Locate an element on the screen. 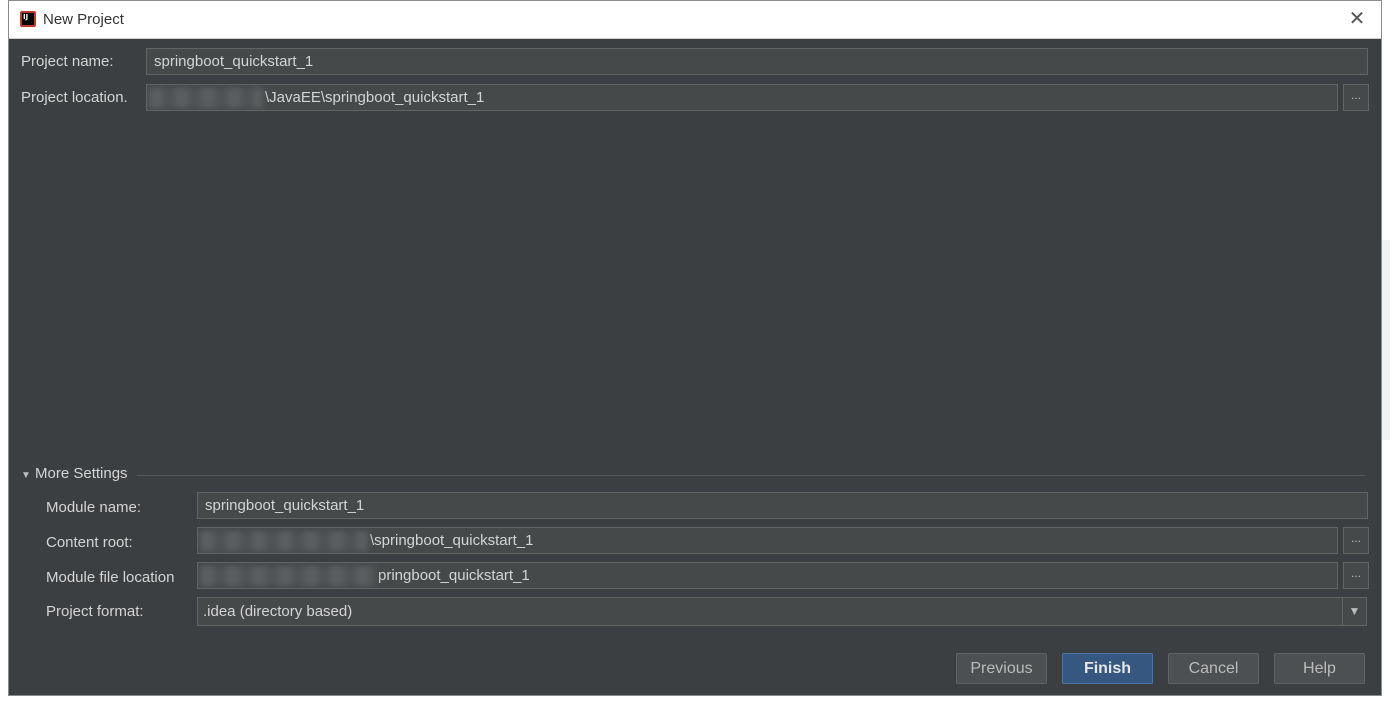 This screenshot has height=704, width=1390. dropdown-arrow-icon: ▼ is located at coordinates (1354, 611).